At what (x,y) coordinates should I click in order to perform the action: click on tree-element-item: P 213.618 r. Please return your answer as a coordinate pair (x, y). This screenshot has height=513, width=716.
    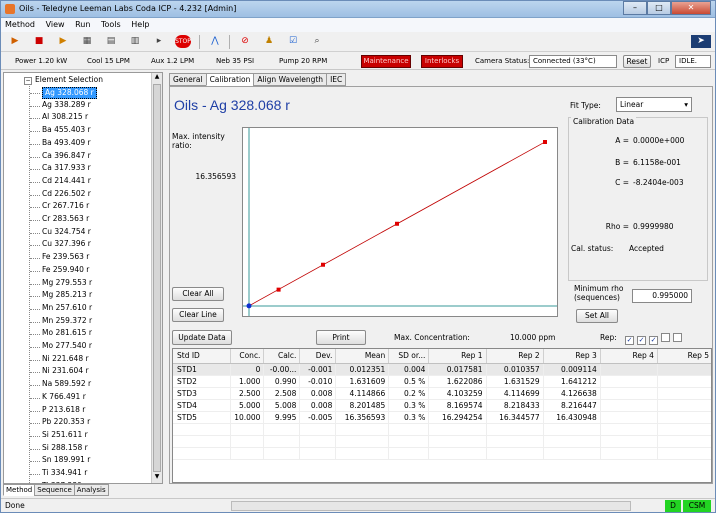
    Looking at the image, I should click on (63, 411).